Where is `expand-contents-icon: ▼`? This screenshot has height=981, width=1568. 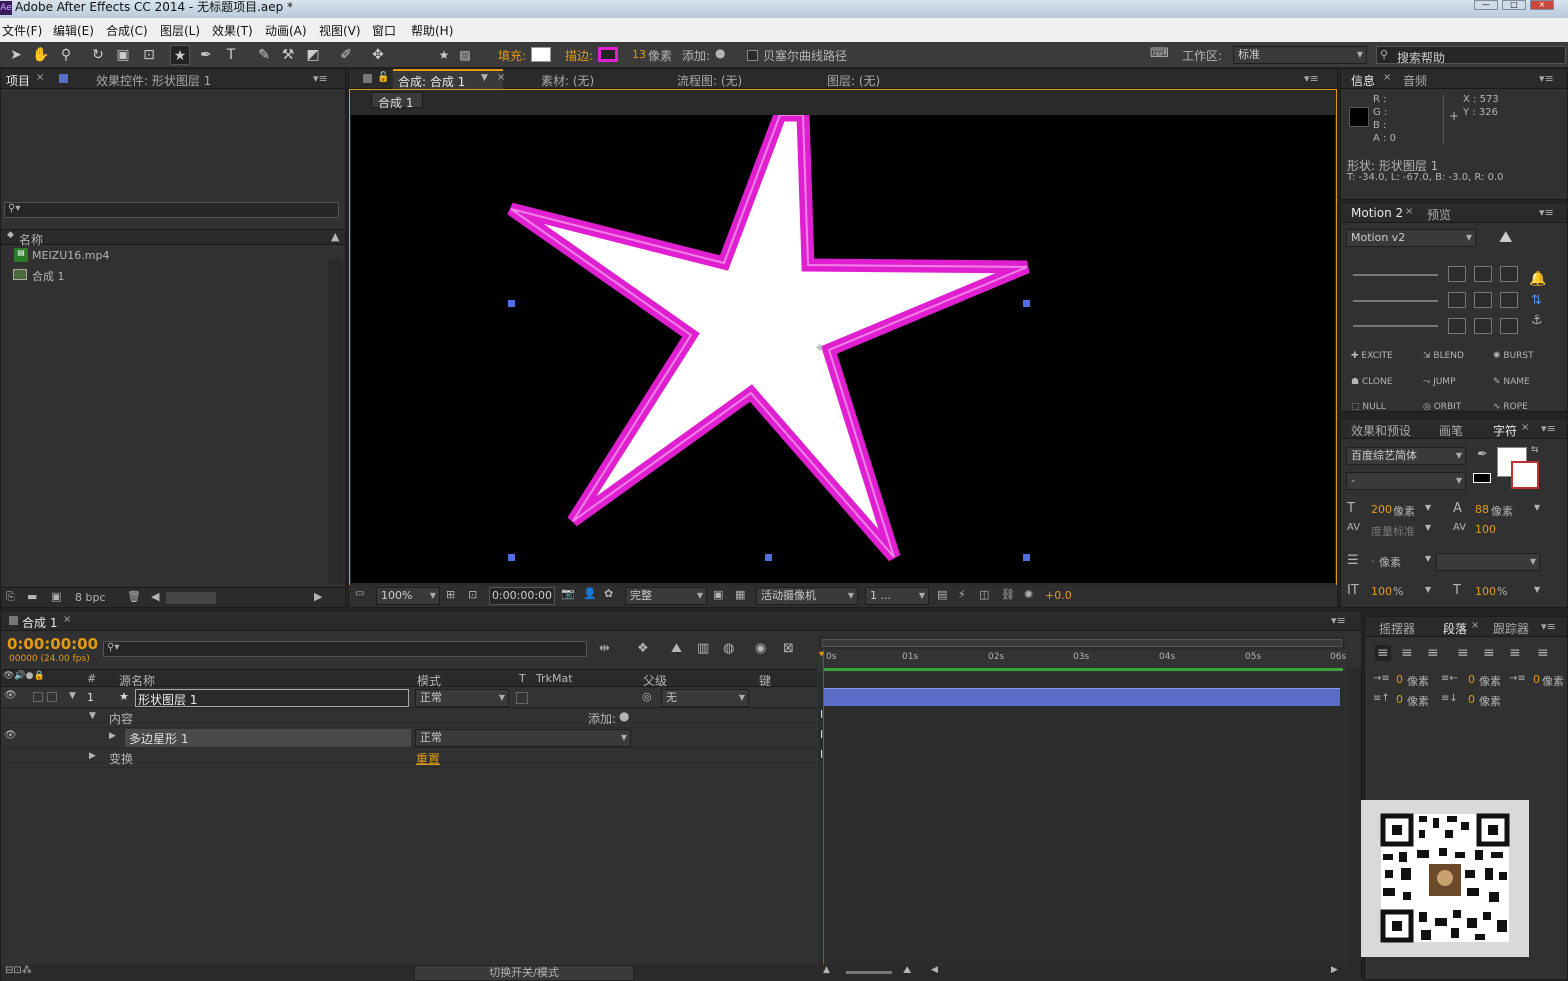 expand-contents-icon: ▼ is located at coordinates (92, 716).